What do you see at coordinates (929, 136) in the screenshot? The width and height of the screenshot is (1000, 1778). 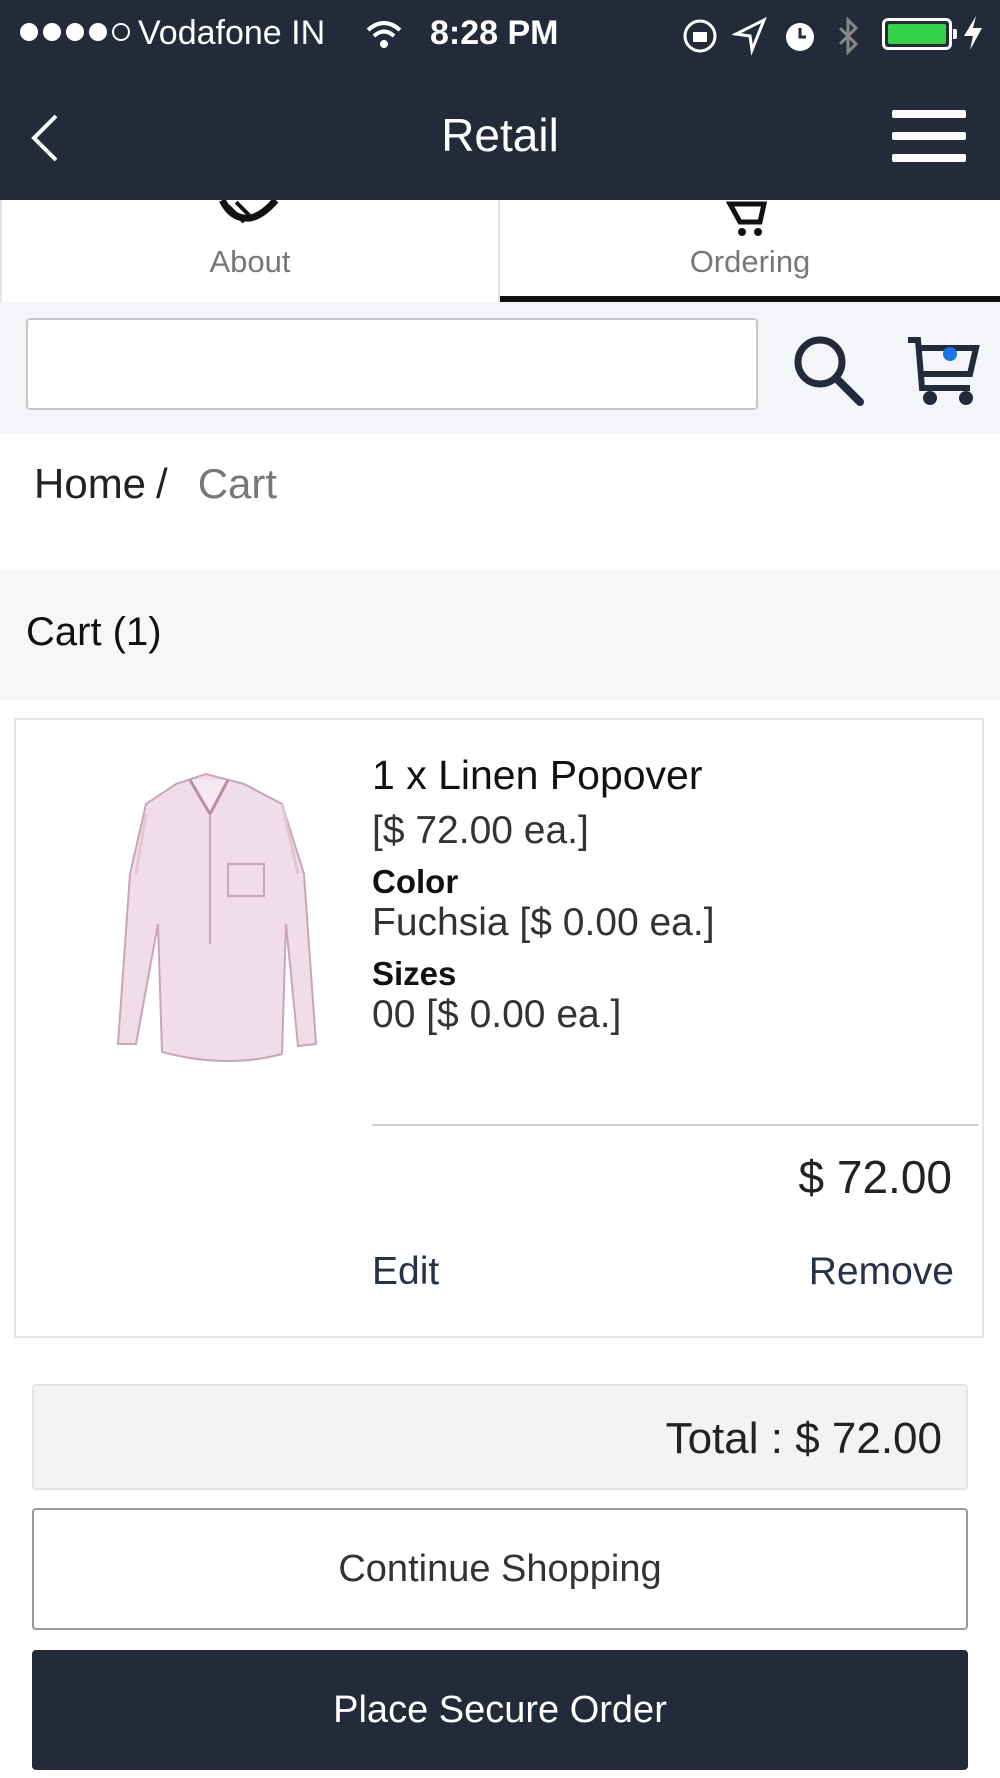 I see `hamburger-menu-icon` at bounding box center [929, 136].